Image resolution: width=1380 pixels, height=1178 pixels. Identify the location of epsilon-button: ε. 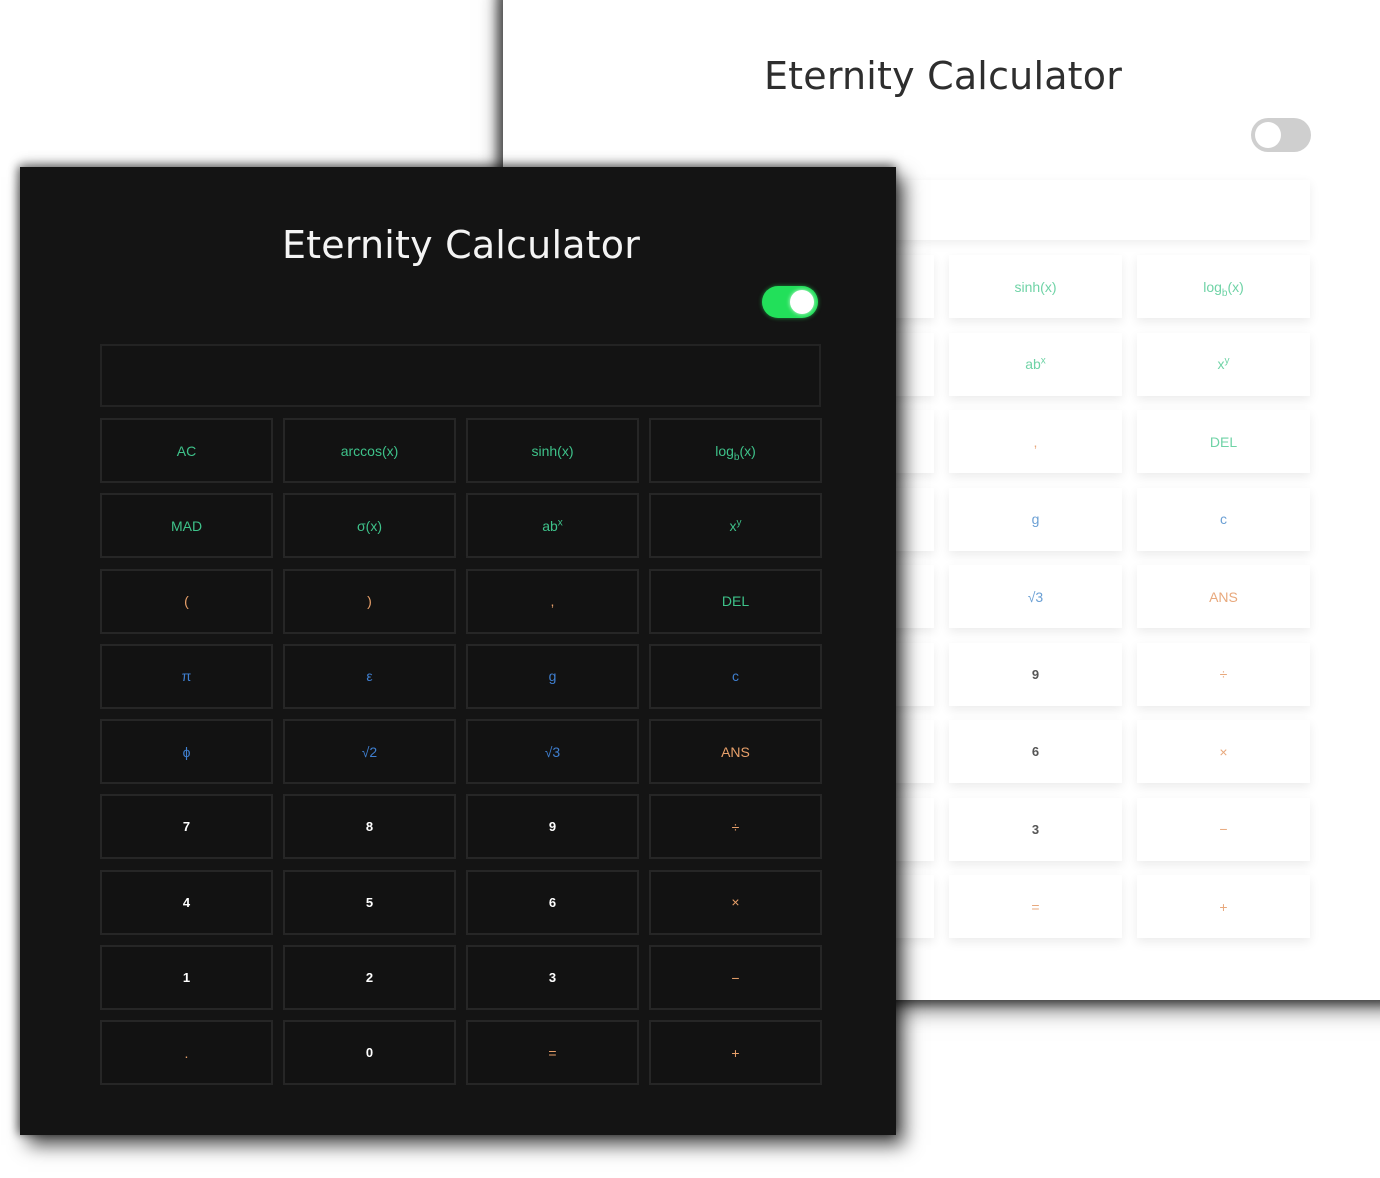
(369, 676).